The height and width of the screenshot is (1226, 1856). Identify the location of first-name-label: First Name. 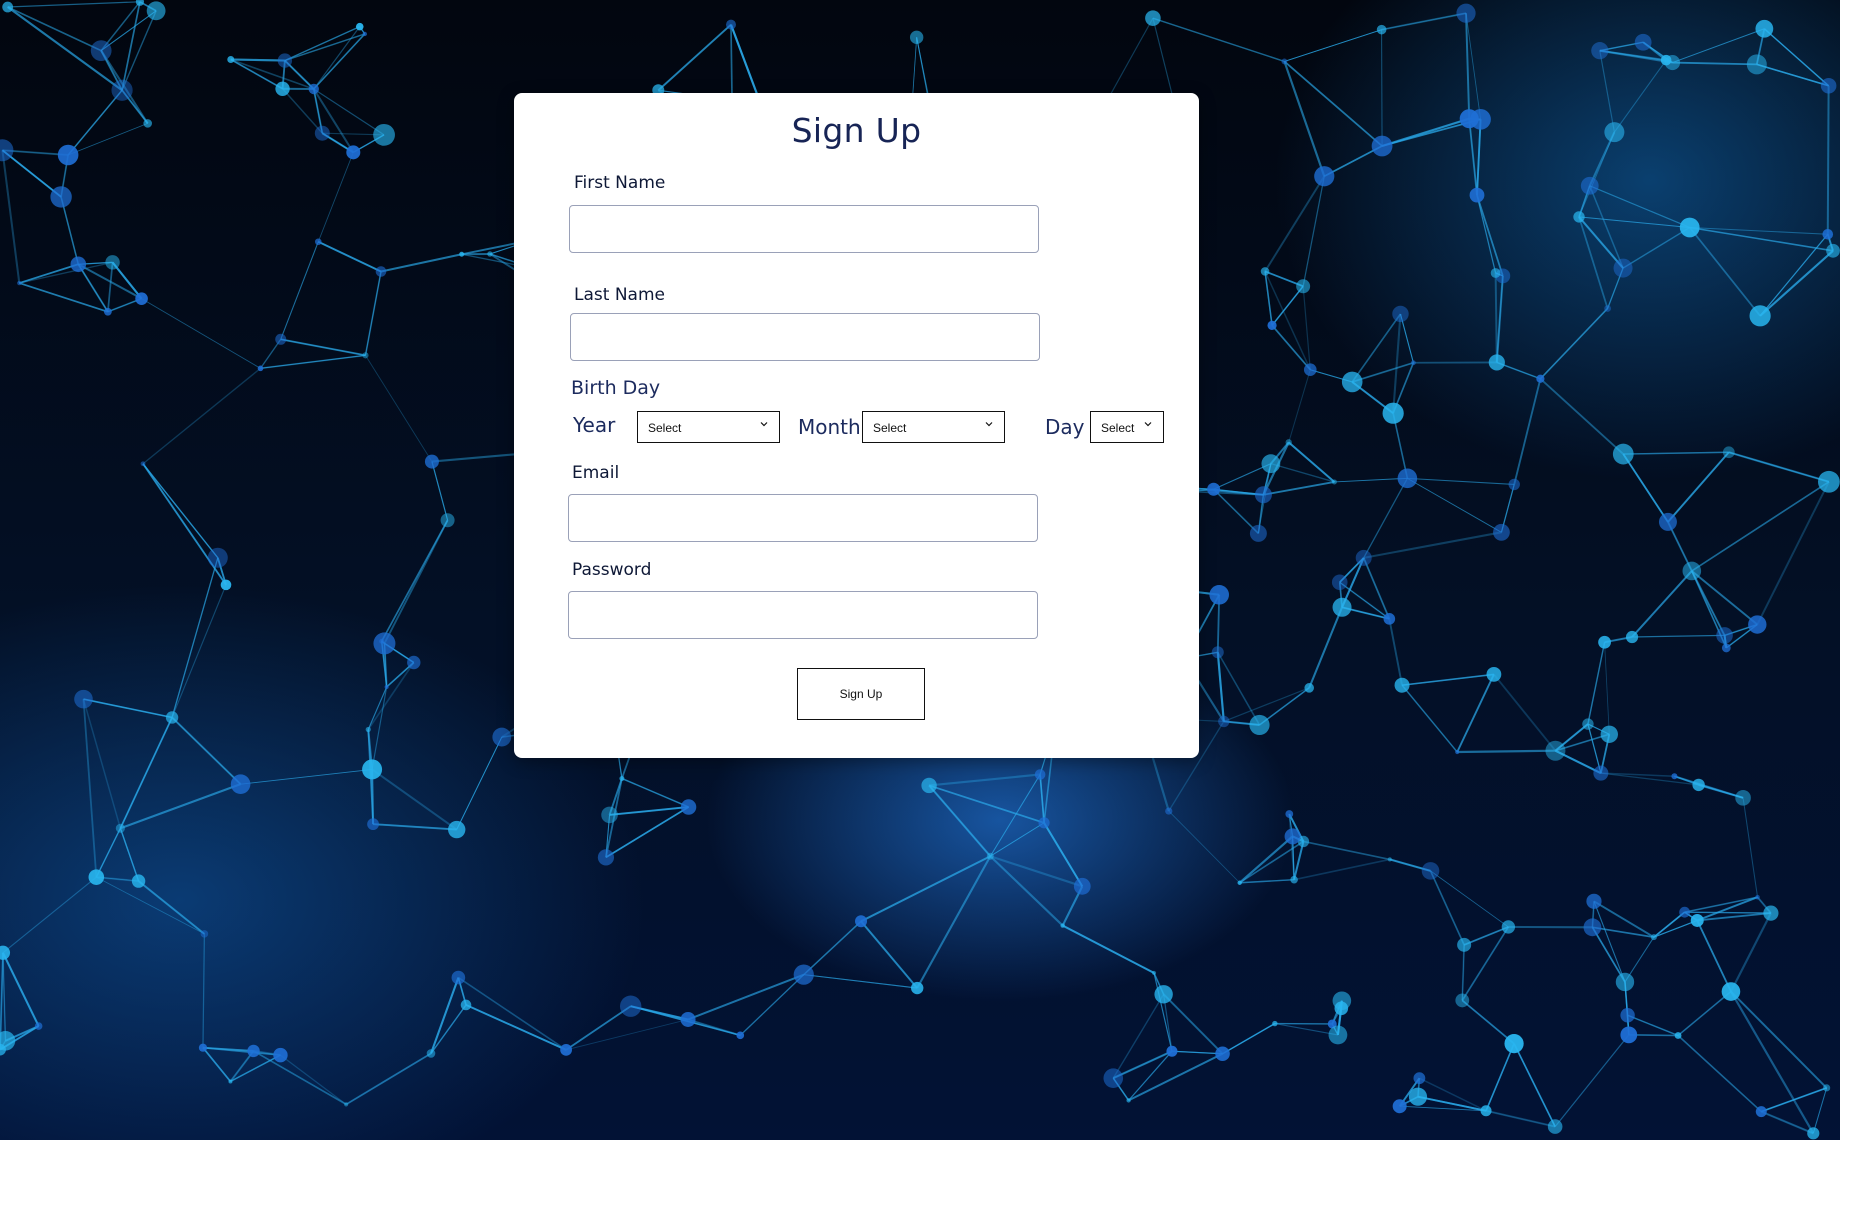
(620, 183).